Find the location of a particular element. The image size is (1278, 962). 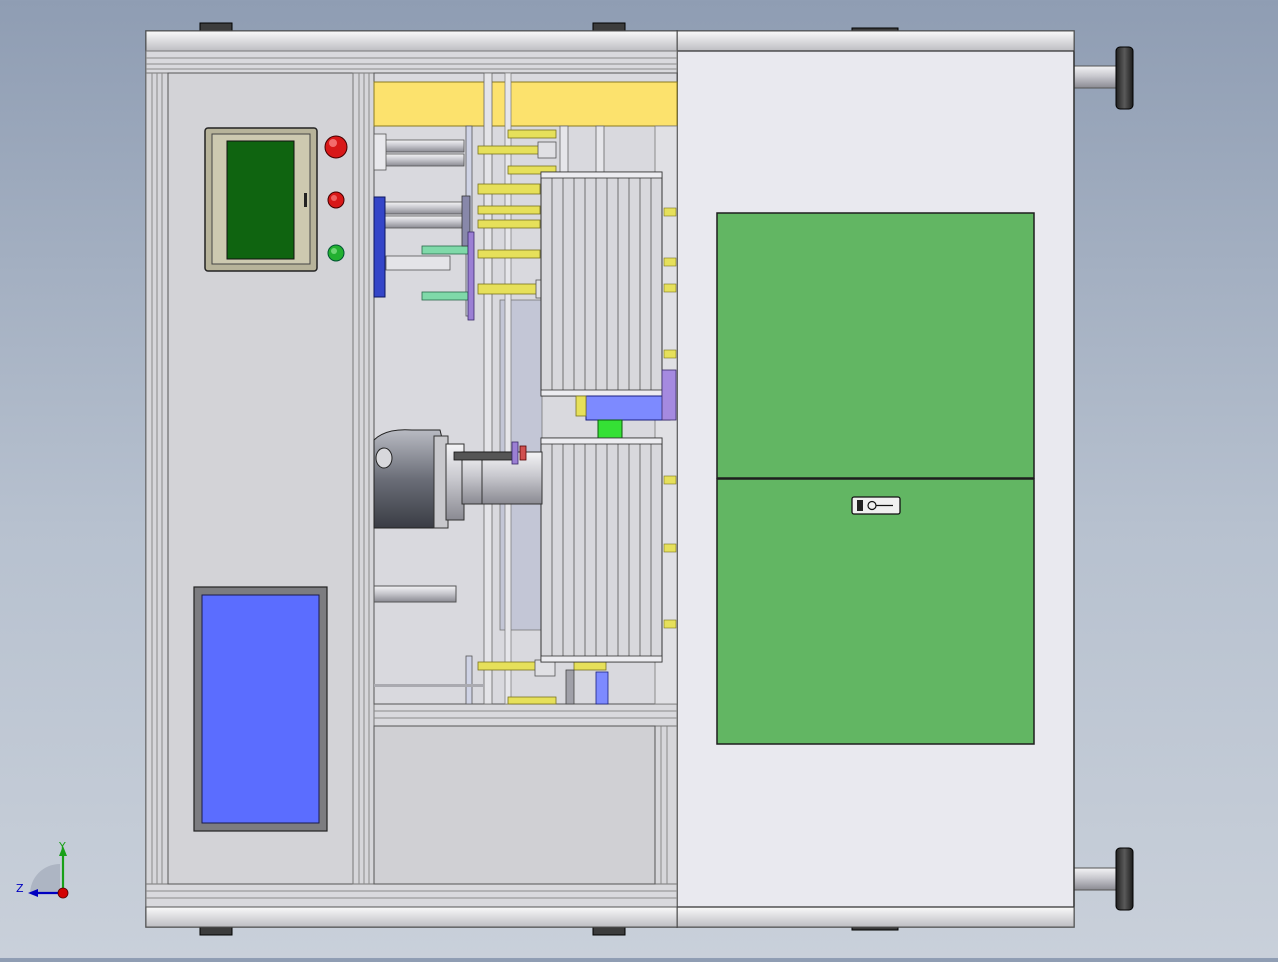

lower-parts-bin is located at coordinates (601, 550).